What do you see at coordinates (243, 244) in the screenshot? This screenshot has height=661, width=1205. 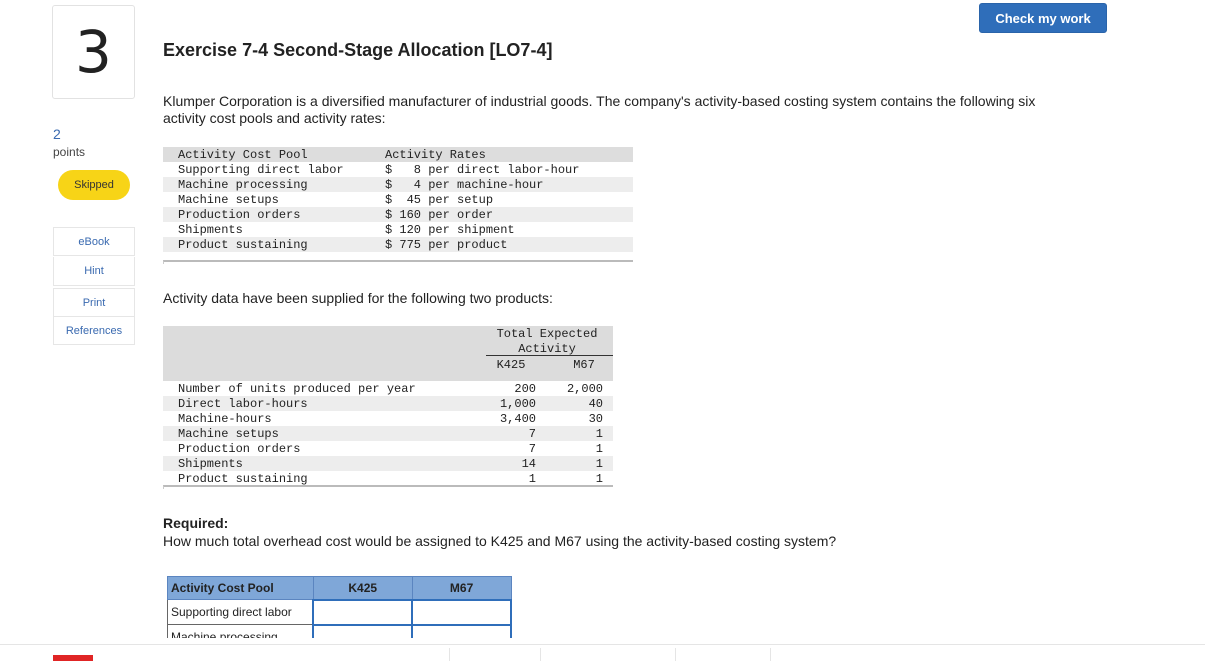 I see `rates-pool-cell: Product sustaining` at bounding box center [243, 244].